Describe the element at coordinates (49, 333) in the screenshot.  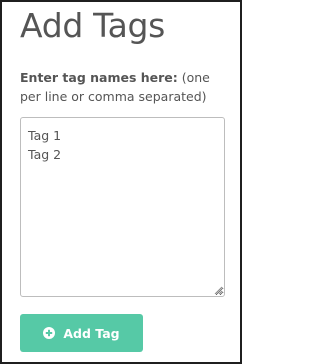
I see `plus-circle-icon` at that location.